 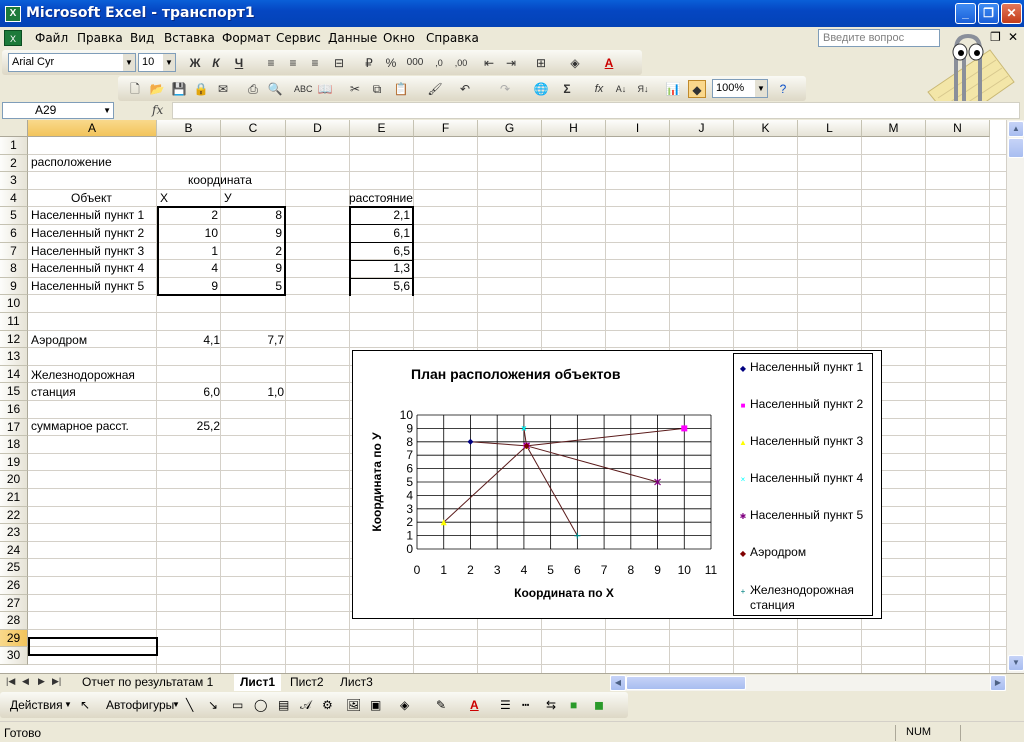 I want to click on column-header-i: I, so click(x=638, y=128).